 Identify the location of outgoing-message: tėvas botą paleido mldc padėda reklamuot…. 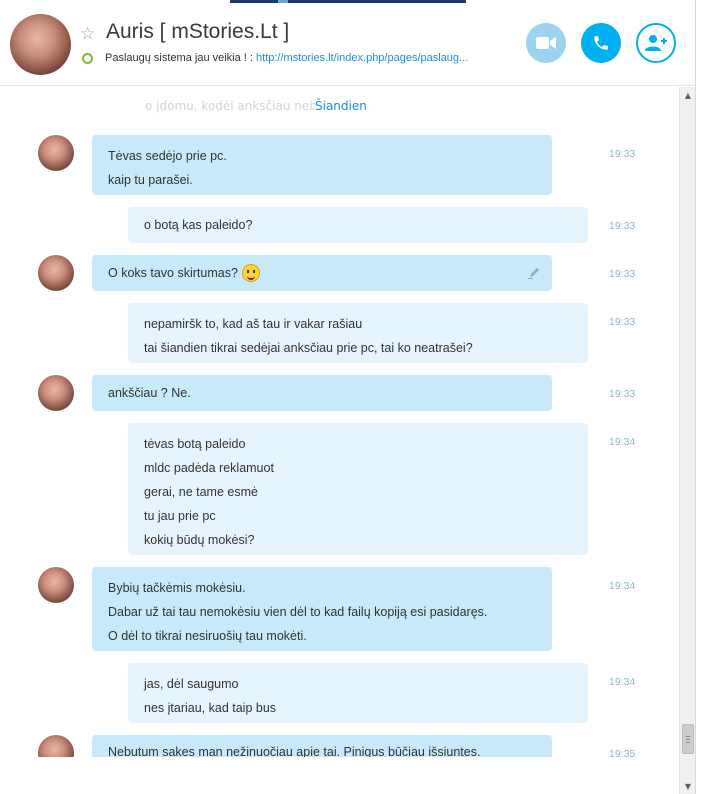
(358, 489).